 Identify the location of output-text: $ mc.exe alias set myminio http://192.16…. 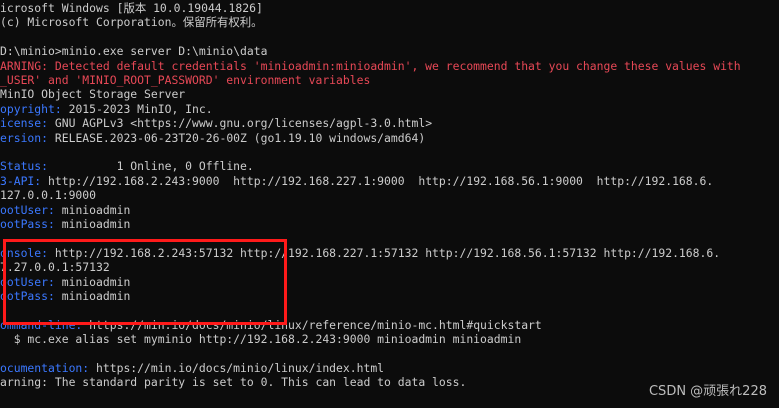
(261, 339).